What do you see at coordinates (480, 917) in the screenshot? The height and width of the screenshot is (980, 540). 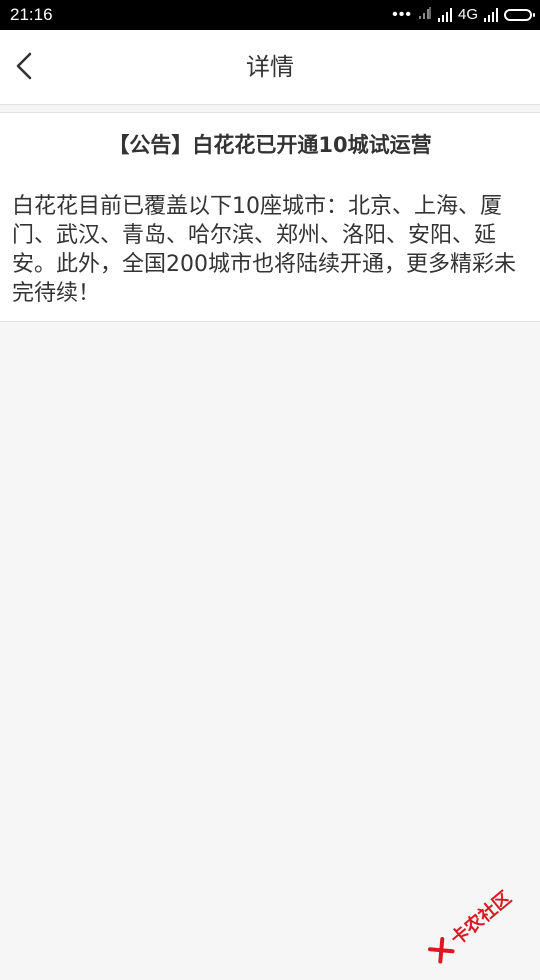 I see `watermark-text: 卡农社区` at bounding box center [480, 917].